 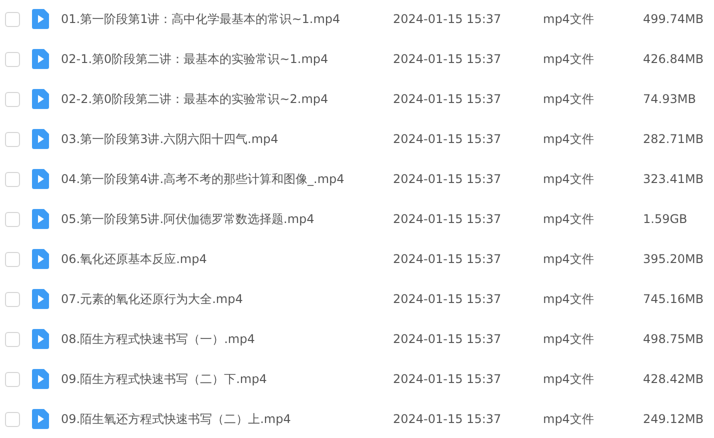 I want to click on file-name: 07.元素的氧化还原行为大全.mp4, so click(x=227, y=299).